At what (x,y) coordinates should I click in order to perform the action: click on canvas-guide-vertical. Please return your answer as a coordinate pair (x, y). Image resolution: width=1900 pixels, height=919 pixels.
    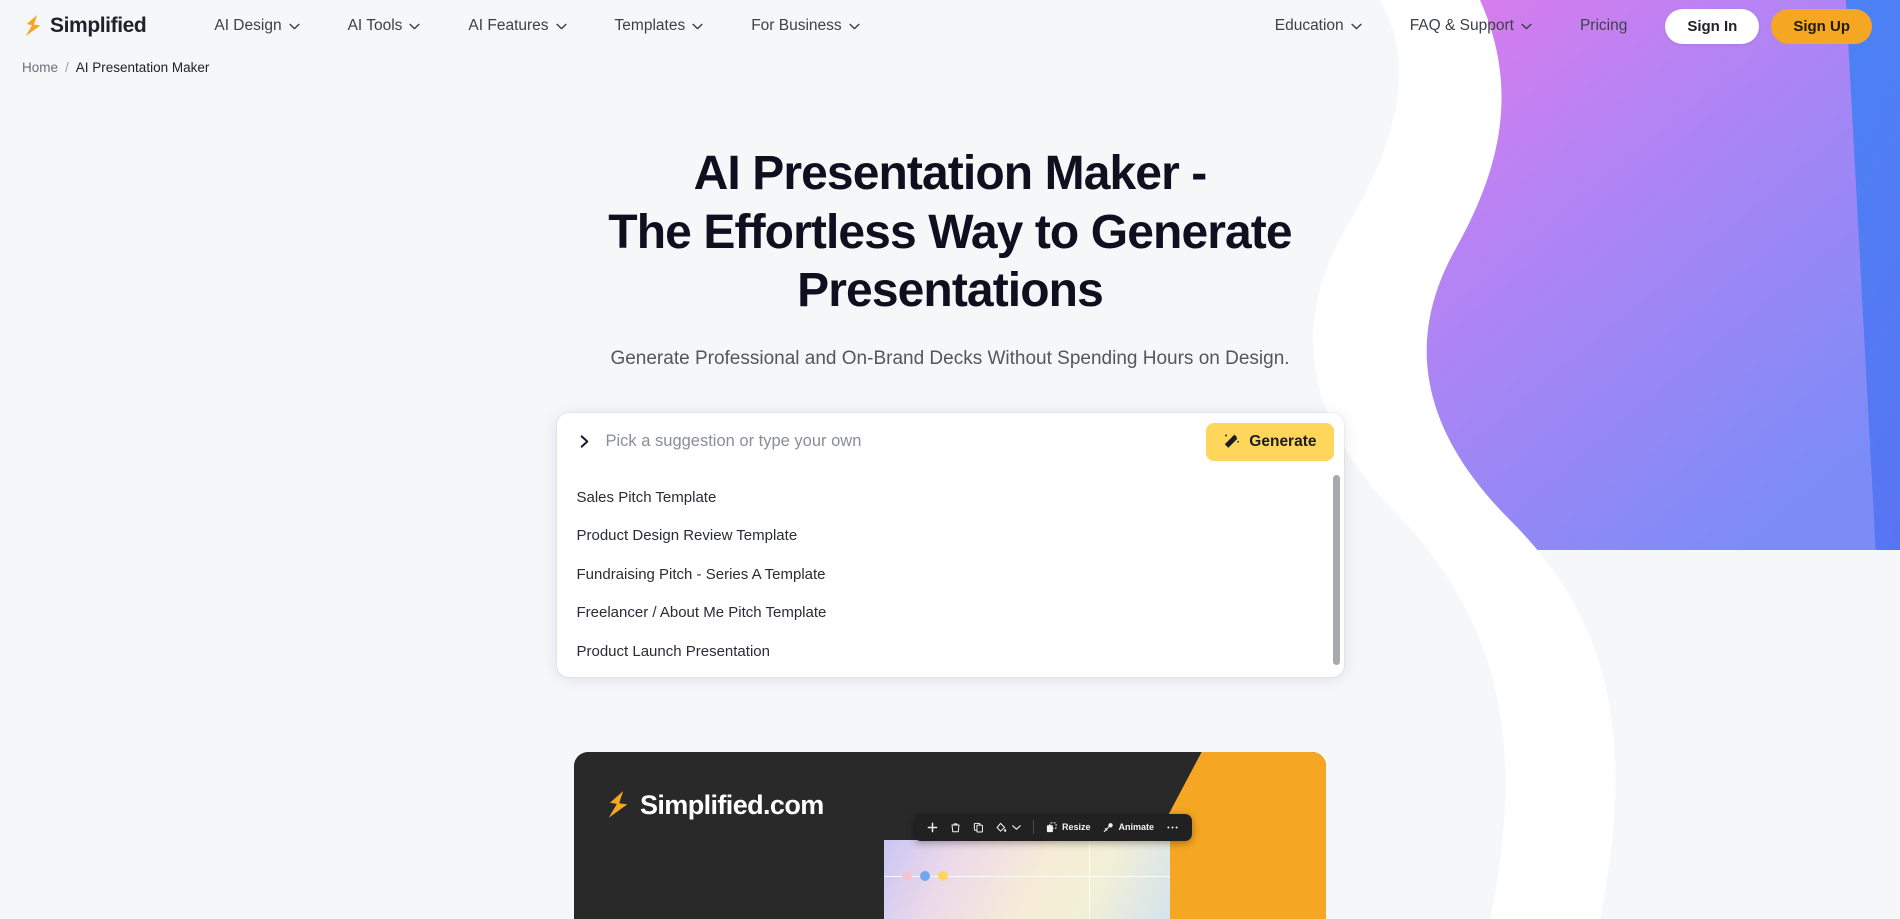
    Looking at the image, I should click on (1089, 879).